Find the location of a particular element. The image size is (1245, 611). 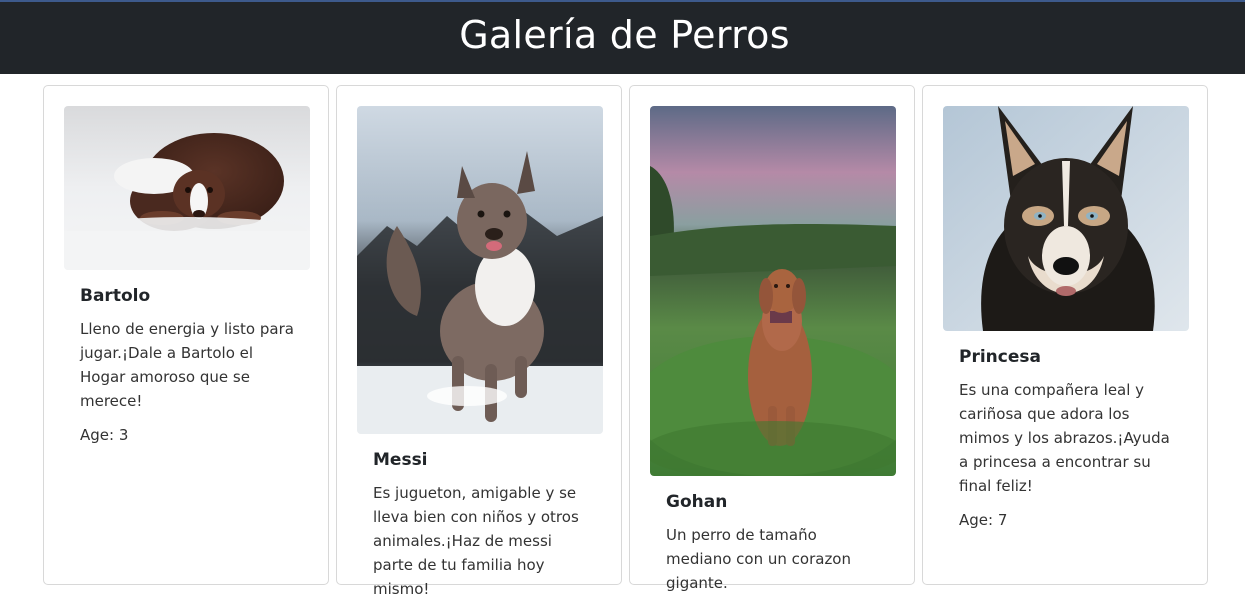

dog-age: Age: 7 is located at coordinates (983, 520).